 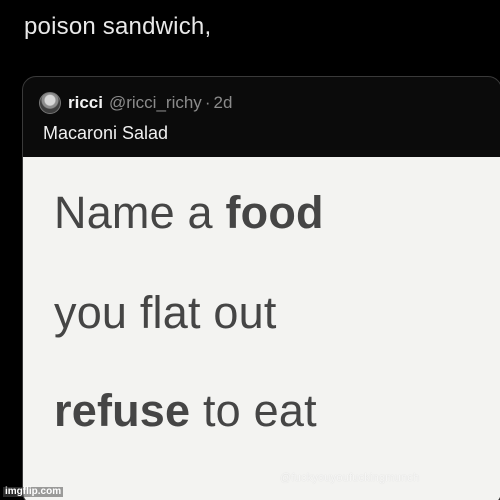 I want to click on image-watermark: @fuckyouyoufuckingmunch, so click(x=350, y=478).